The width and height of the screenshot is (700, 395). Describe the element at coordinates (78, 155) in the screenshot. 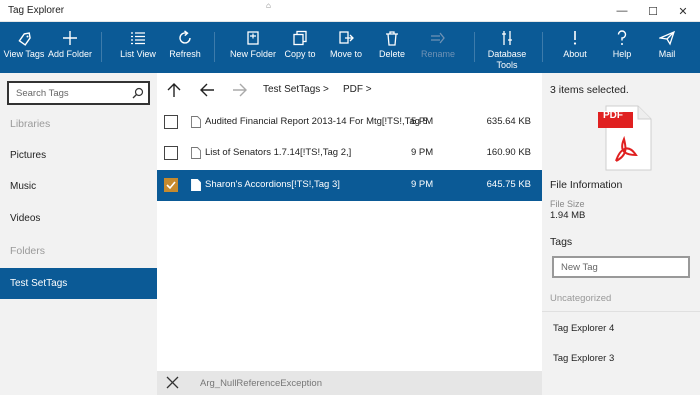

I see `sidebar-item-pictures: Pictures` at that location.